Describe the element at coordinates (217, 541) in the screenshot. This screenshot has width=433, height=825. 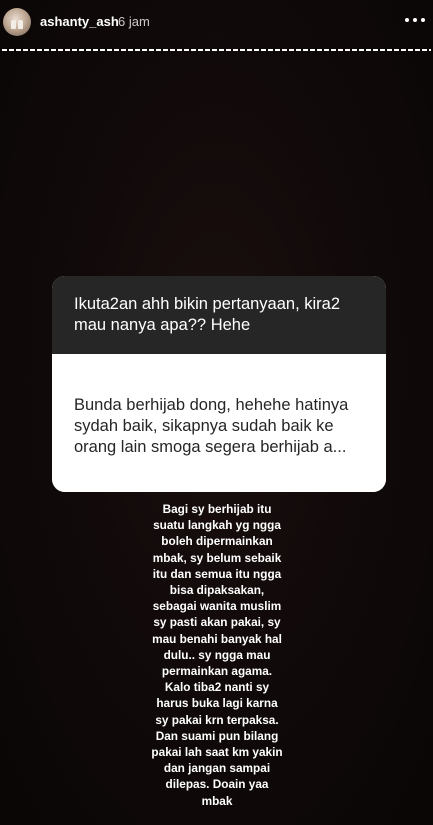
I see `reply-line: boleh dipermainkan` at that location.